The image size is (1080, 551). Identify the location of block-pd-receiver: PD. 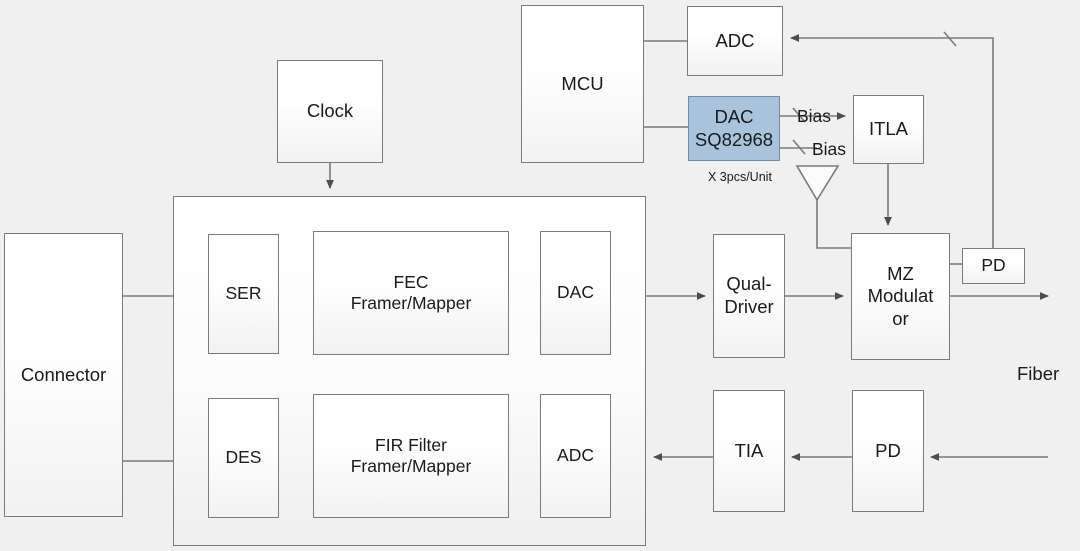
(888, 451).